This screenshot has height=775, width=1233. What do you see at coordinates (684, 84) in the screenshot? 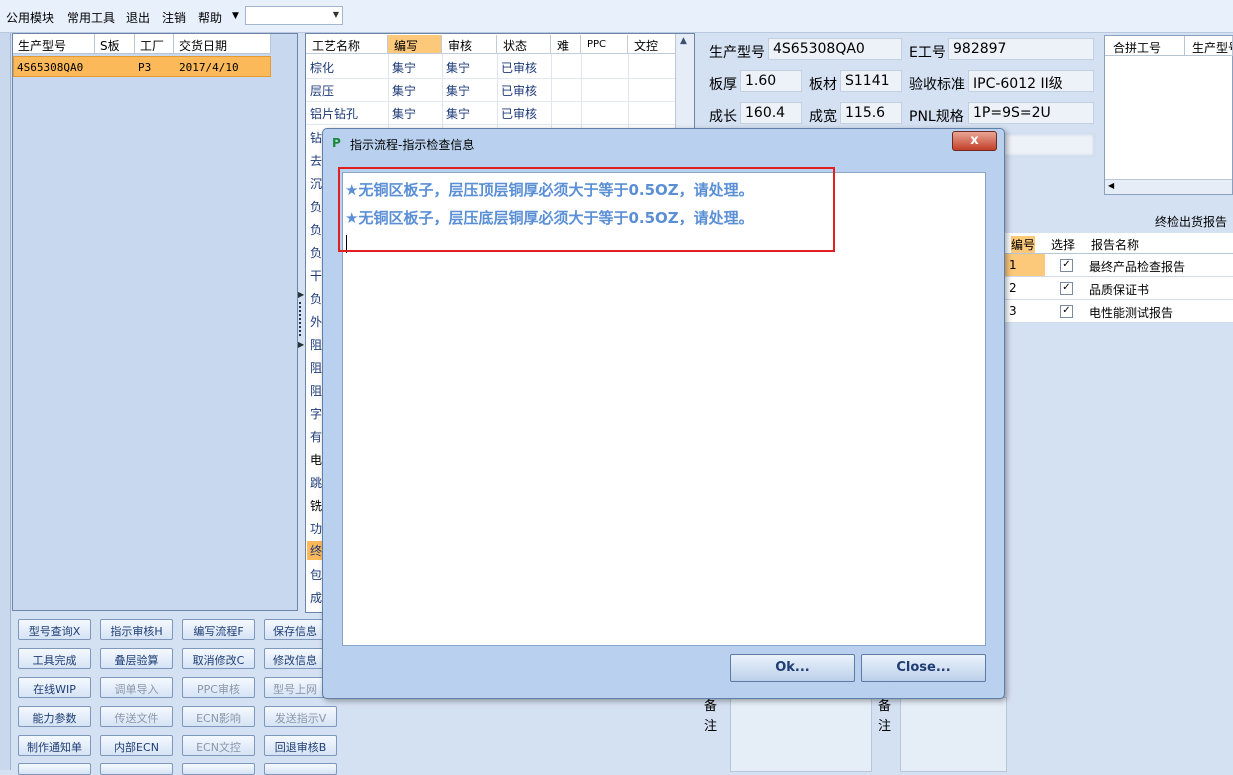
I see `process-grid-scrollbar: ▲` at bounding box center [684, 84].